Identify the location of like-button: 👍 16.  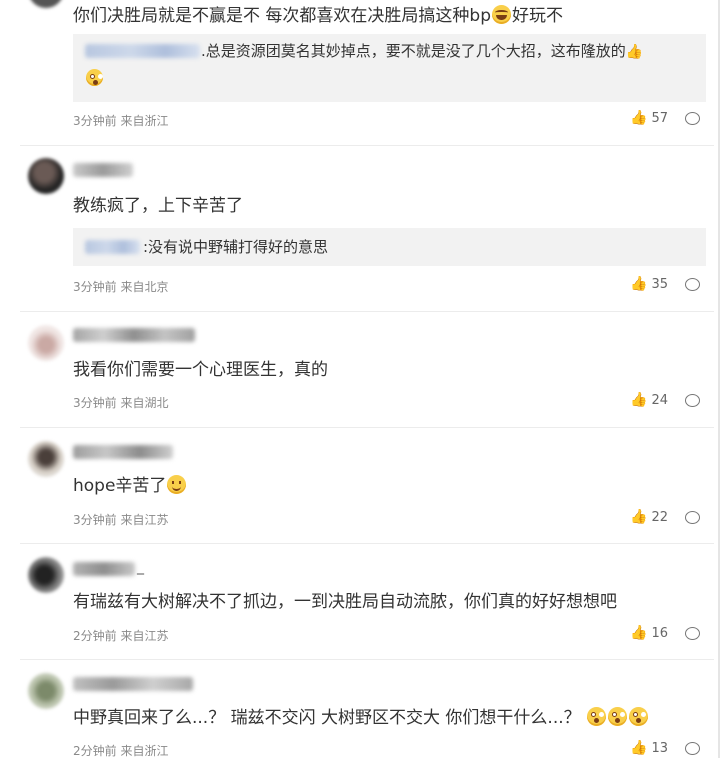
(649, 633).